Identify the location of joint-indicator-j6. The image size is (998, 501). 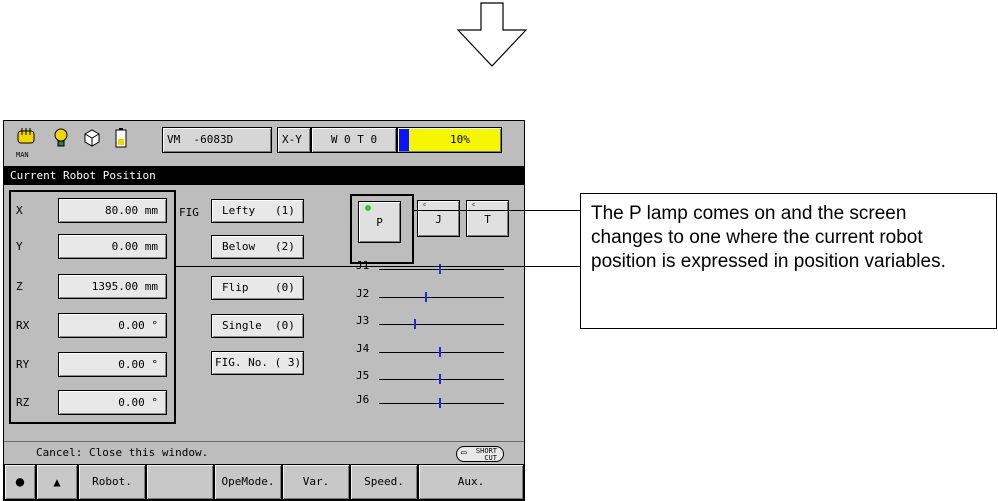
(440, 403).